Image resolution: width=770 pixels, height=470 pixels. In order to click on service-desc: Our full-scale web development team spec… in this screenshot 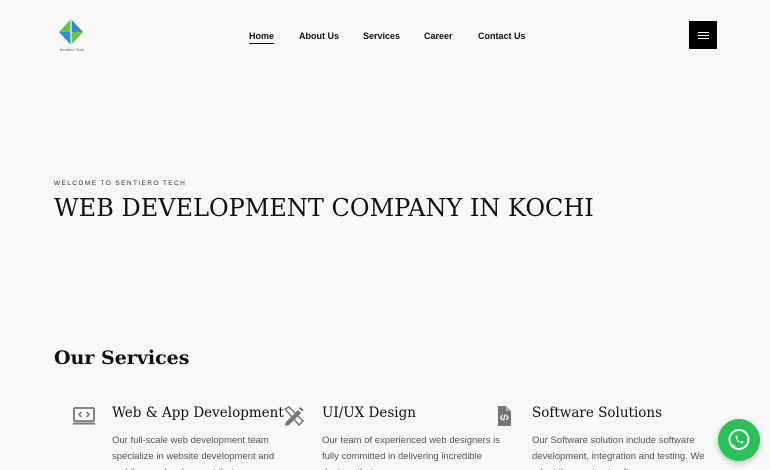, I will do `click(193, 452)`.